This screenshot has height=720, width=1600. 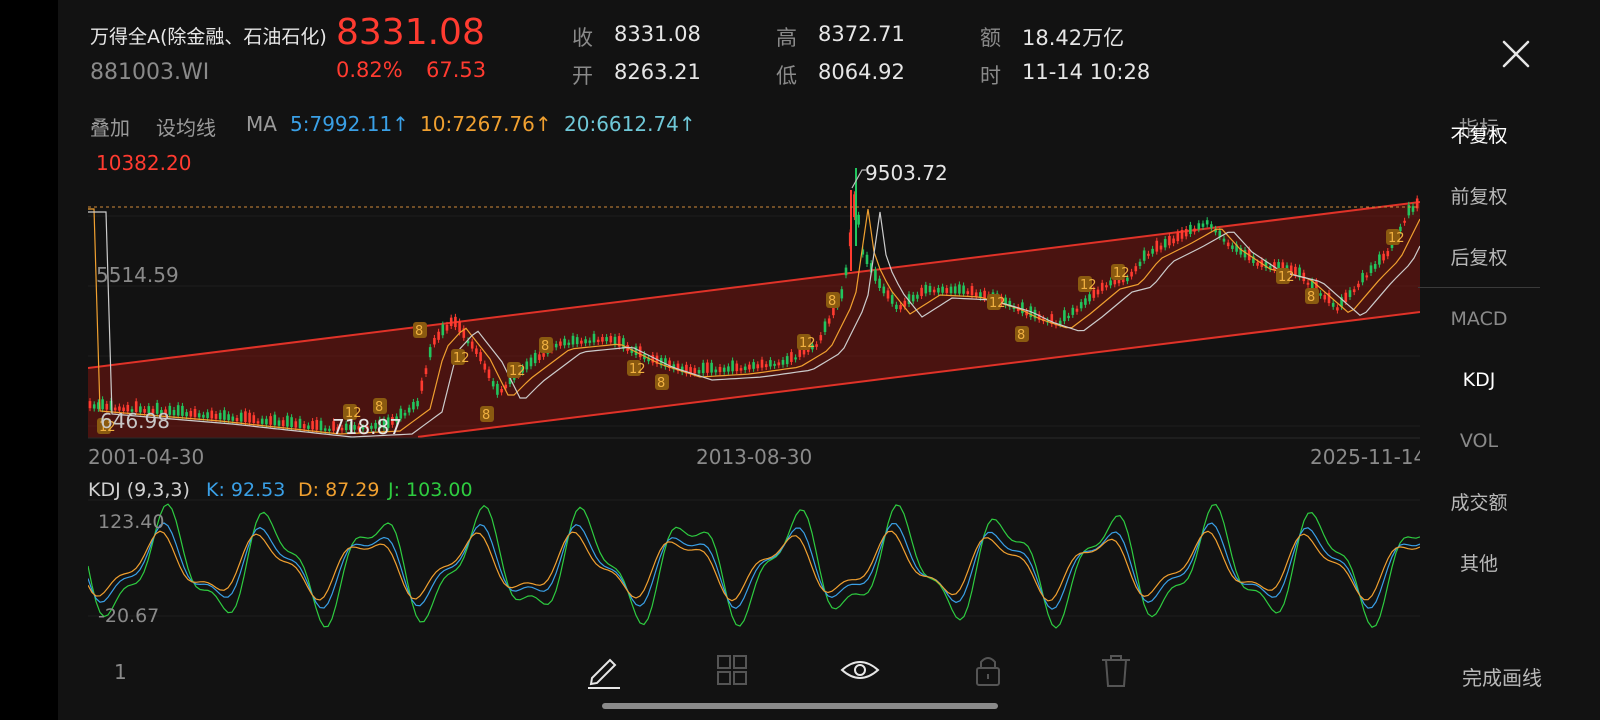 What do you see at coordinates (604, 670) in the screenshot?
I see `pen-icon` at bounding box center [604, 670].